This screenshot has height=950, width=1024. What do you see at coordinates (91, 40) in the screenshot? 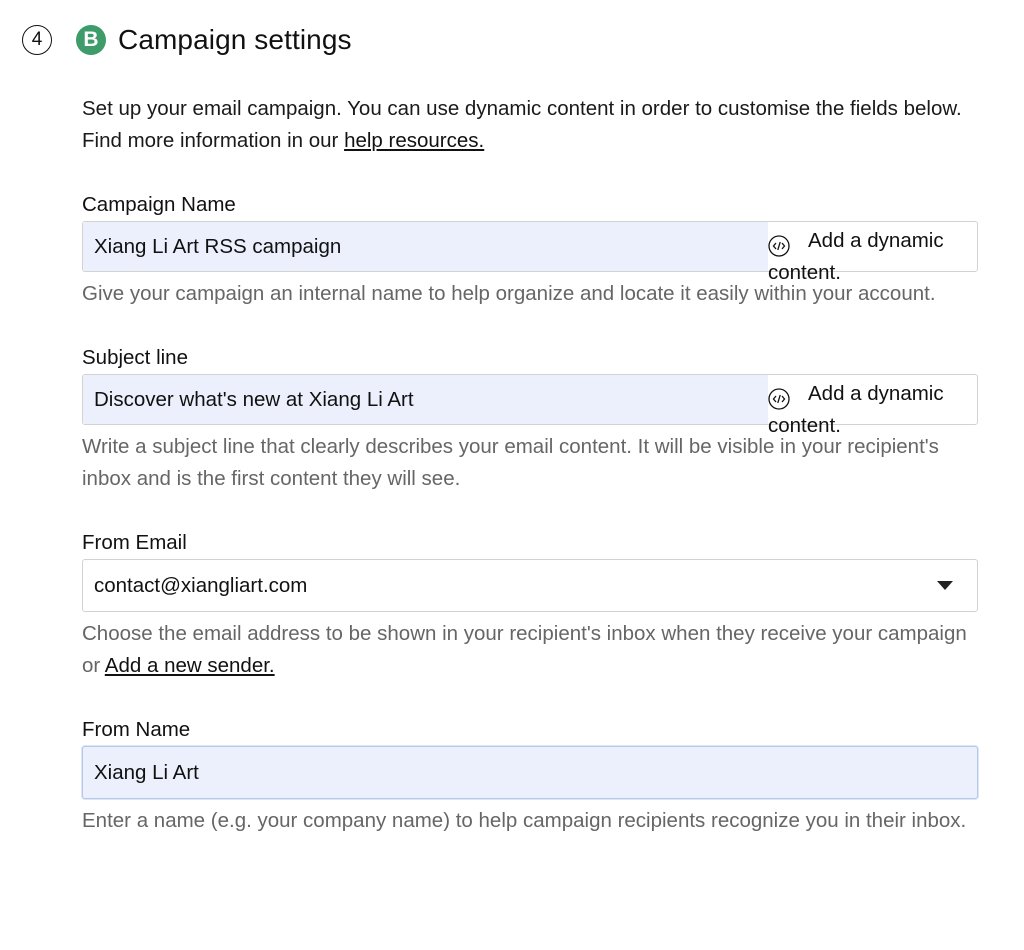
I see `brand-badge: B` at bounding box center [91, 40].